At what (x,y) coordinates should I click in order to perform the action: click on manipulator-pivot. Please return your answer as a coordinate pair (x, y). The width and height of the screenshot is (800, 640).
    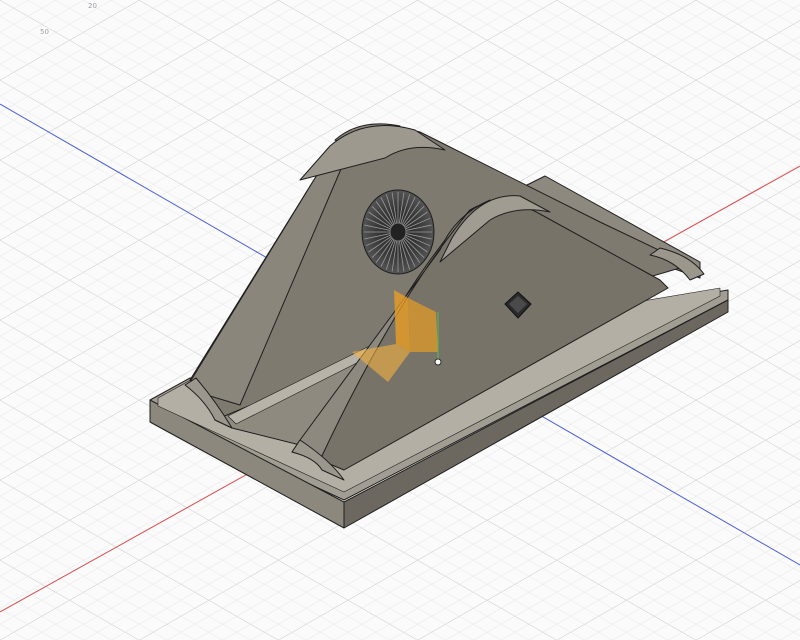
    Looking at the image, I should click on (438, 362).